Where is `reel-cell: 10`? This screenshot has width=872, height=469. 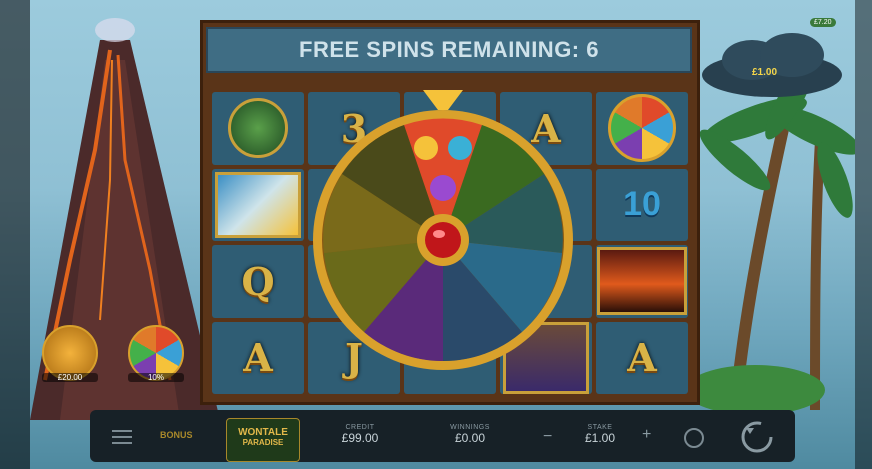 reel-cell: 10 is located at coordinates (642, 204).